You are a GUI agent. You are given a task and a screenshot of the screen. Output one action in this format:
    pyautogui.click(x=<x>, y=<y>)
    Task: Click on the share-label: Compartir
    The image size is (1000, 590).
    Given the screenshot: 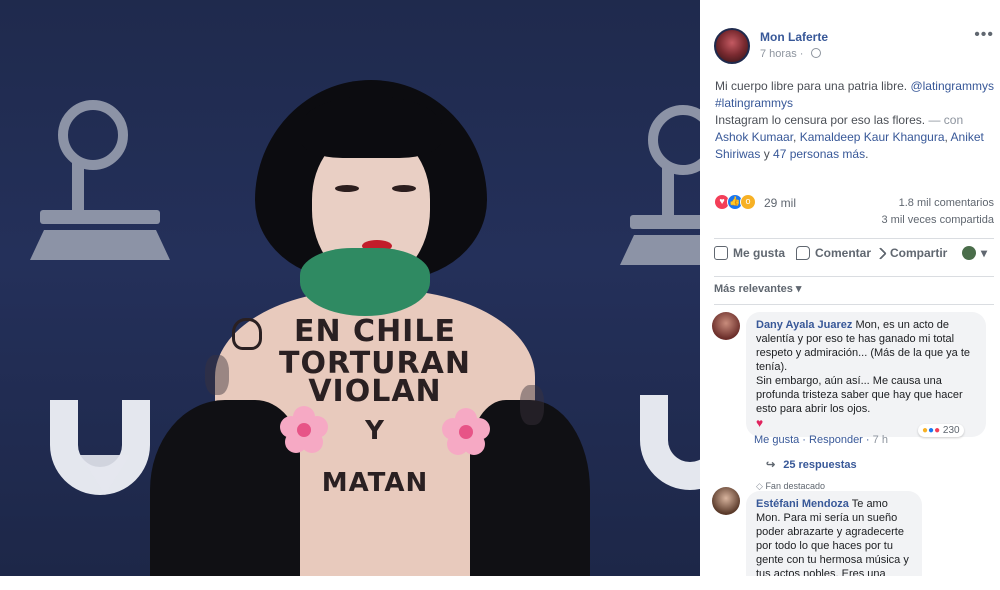 What is the action you would take?
    pyautogui.click(x=919, y=253)
    